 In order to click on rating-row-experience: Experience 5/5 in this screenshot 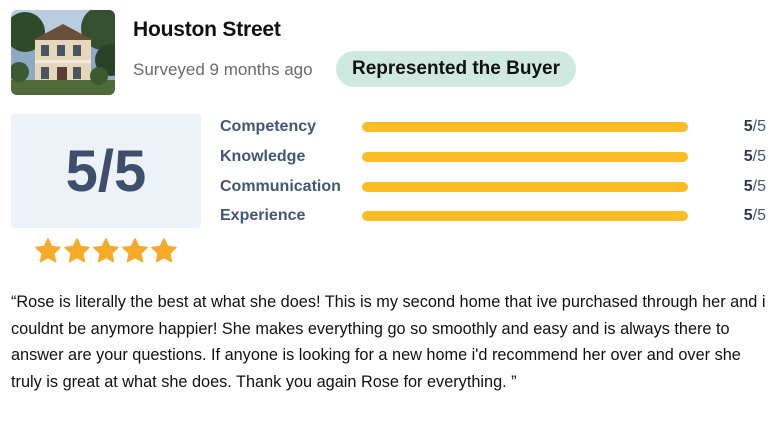, I will do `click(493, 216)`.